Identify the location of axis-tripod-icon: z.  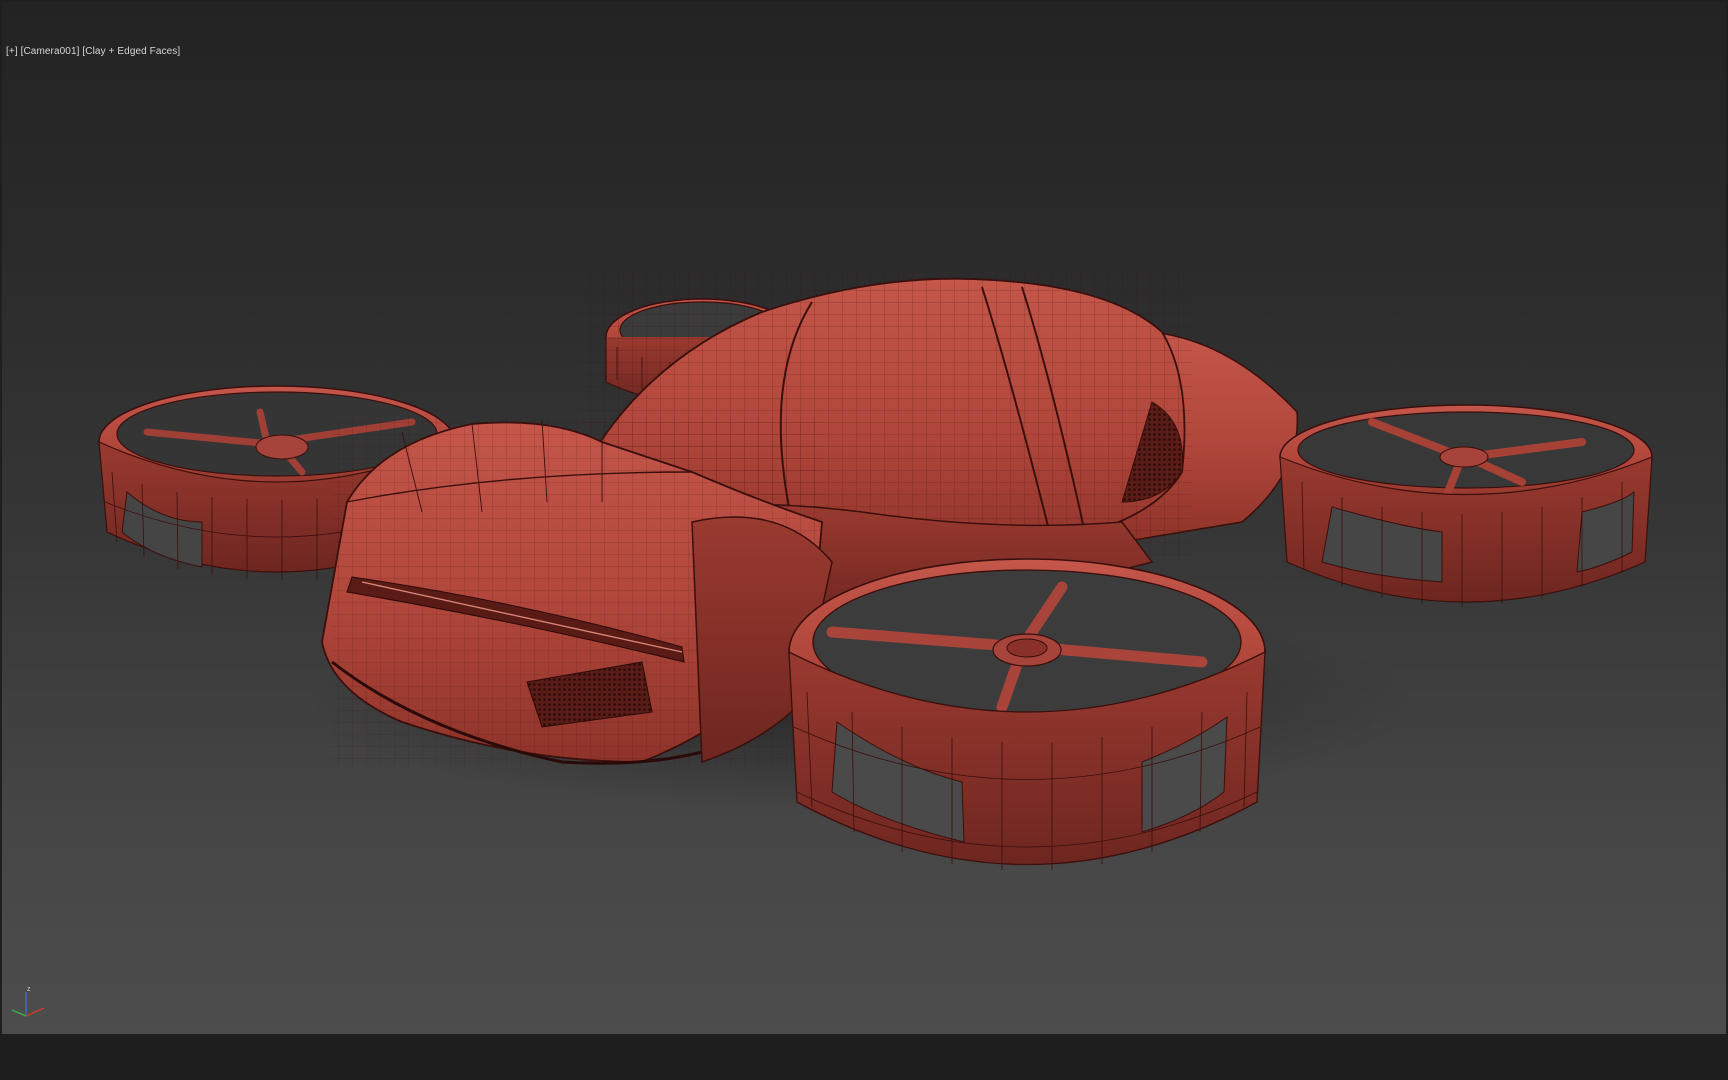
(28, 1001).